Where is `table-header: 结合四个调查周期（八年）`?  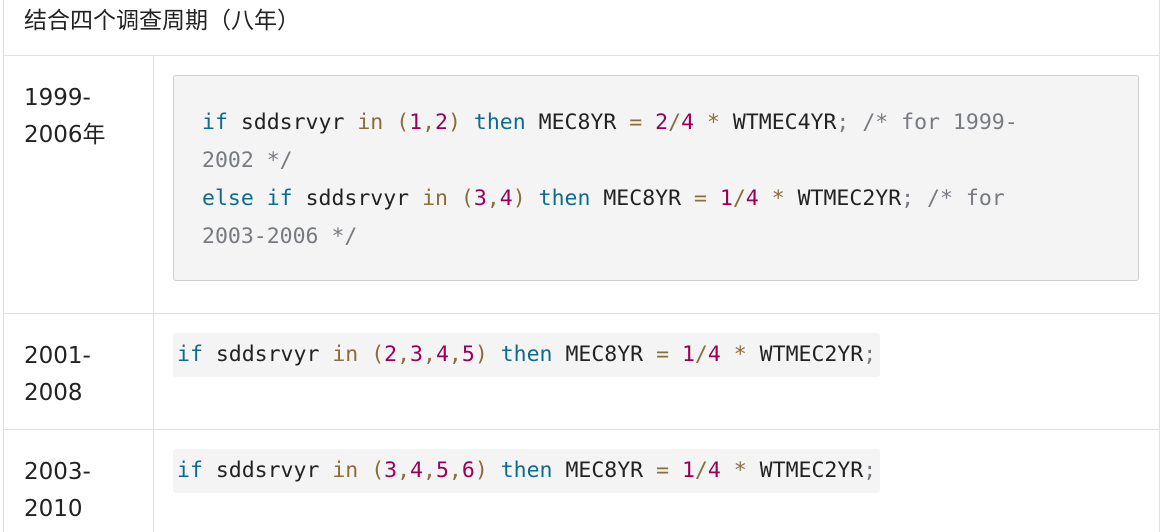 table-header: 结合四个调查周期（八年） is located at coordinates (581, 28).